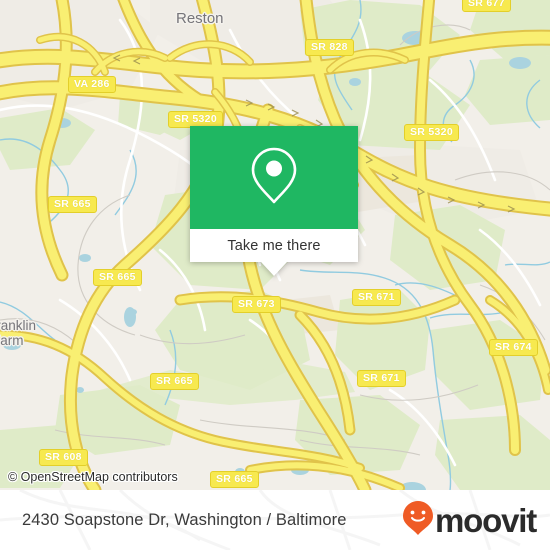  Describe the element at coordinates (117, 277) in the screenshot. I see `road-shield-sr-665-mid: SR 665` at that location.